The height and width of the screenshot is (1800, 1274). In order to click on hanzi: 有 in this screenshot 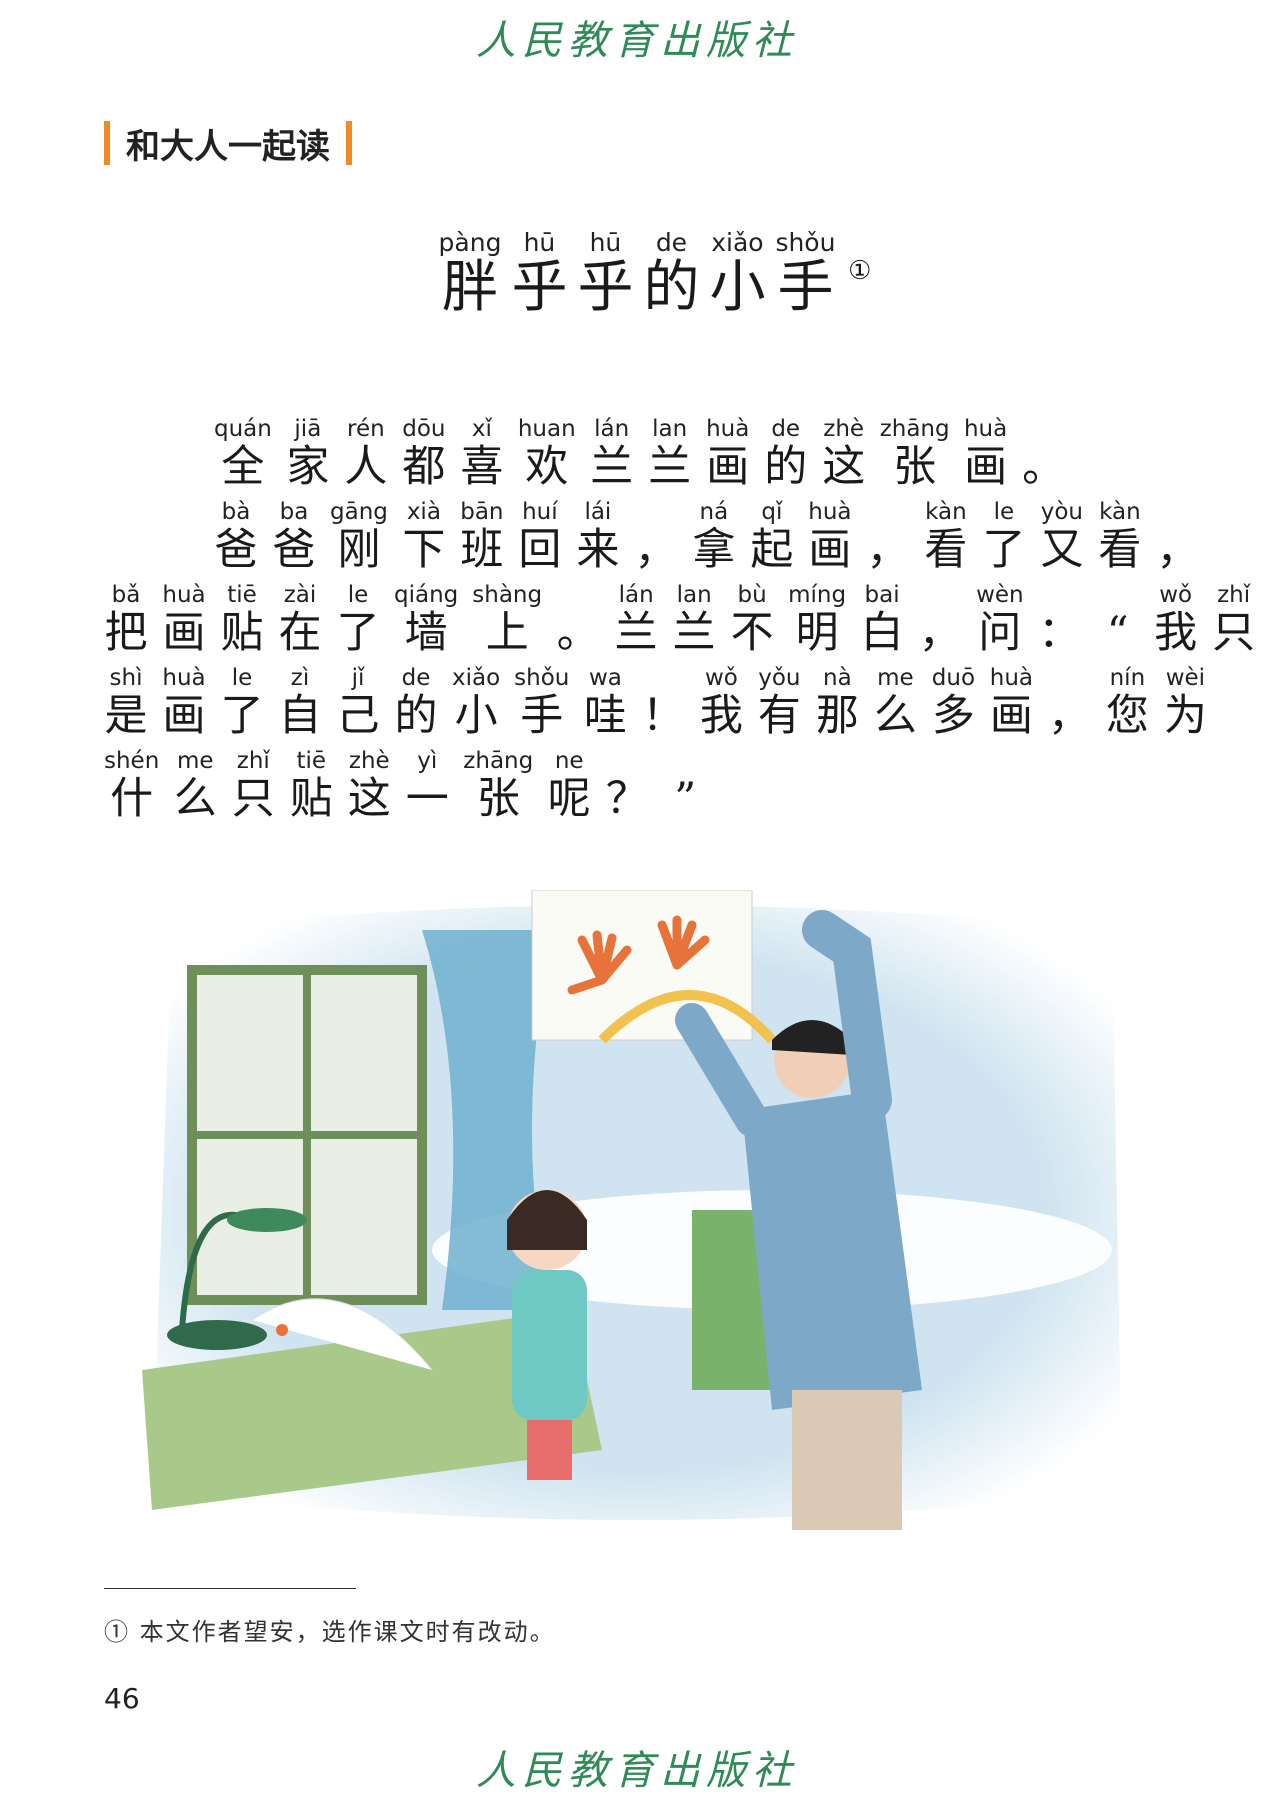, I will do `click(779, 716)`.